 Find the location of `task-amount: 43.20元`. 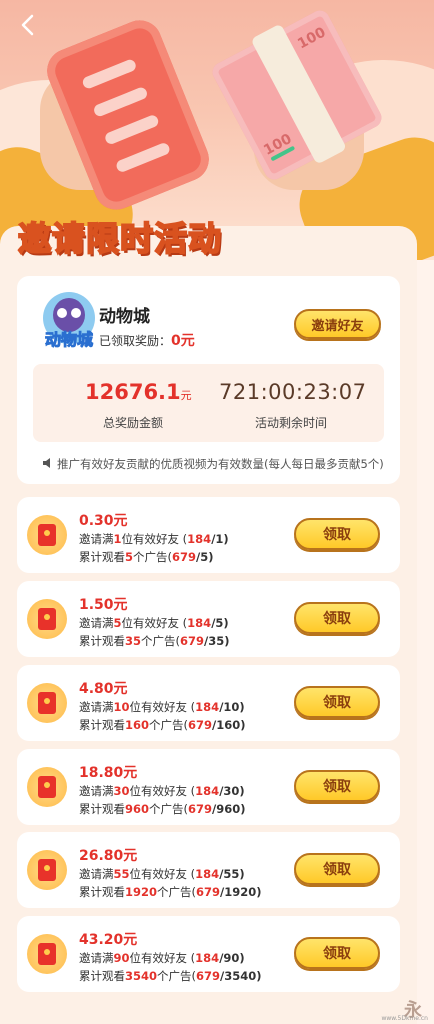

task-amount: 43.20元 is located at coordinates (108, 940).